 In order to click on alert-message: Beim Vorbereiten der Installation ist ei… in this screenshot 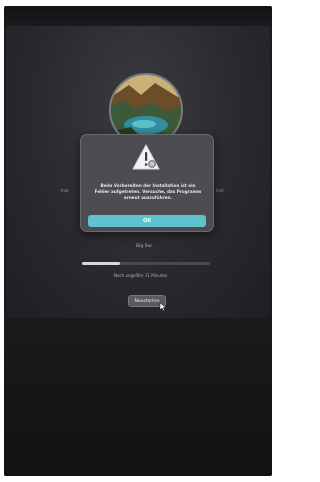, I will do `click(148, 191)`.